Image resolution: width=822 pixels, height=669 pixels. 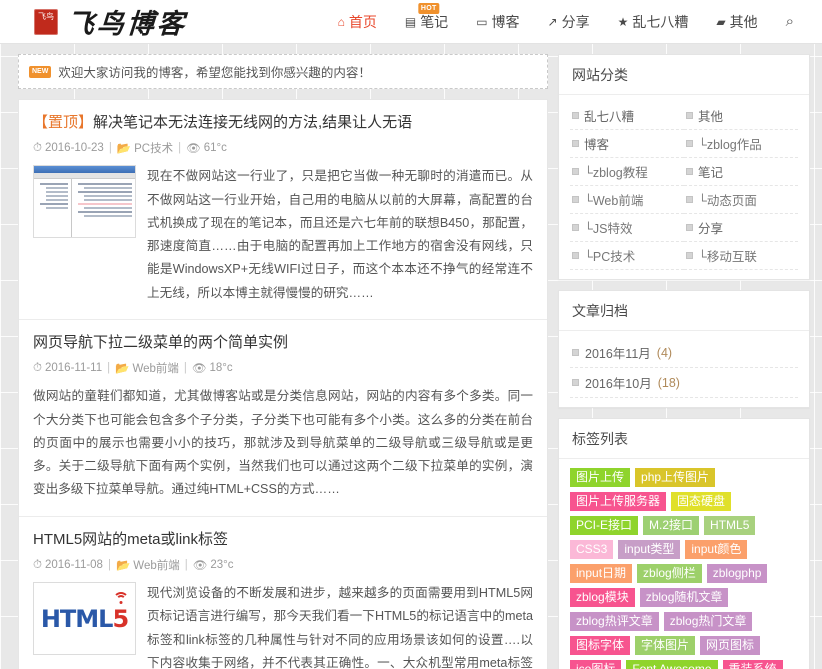 I want to click on nav-item-5: ★ 乱七八糟, so click(x=653, y=22).